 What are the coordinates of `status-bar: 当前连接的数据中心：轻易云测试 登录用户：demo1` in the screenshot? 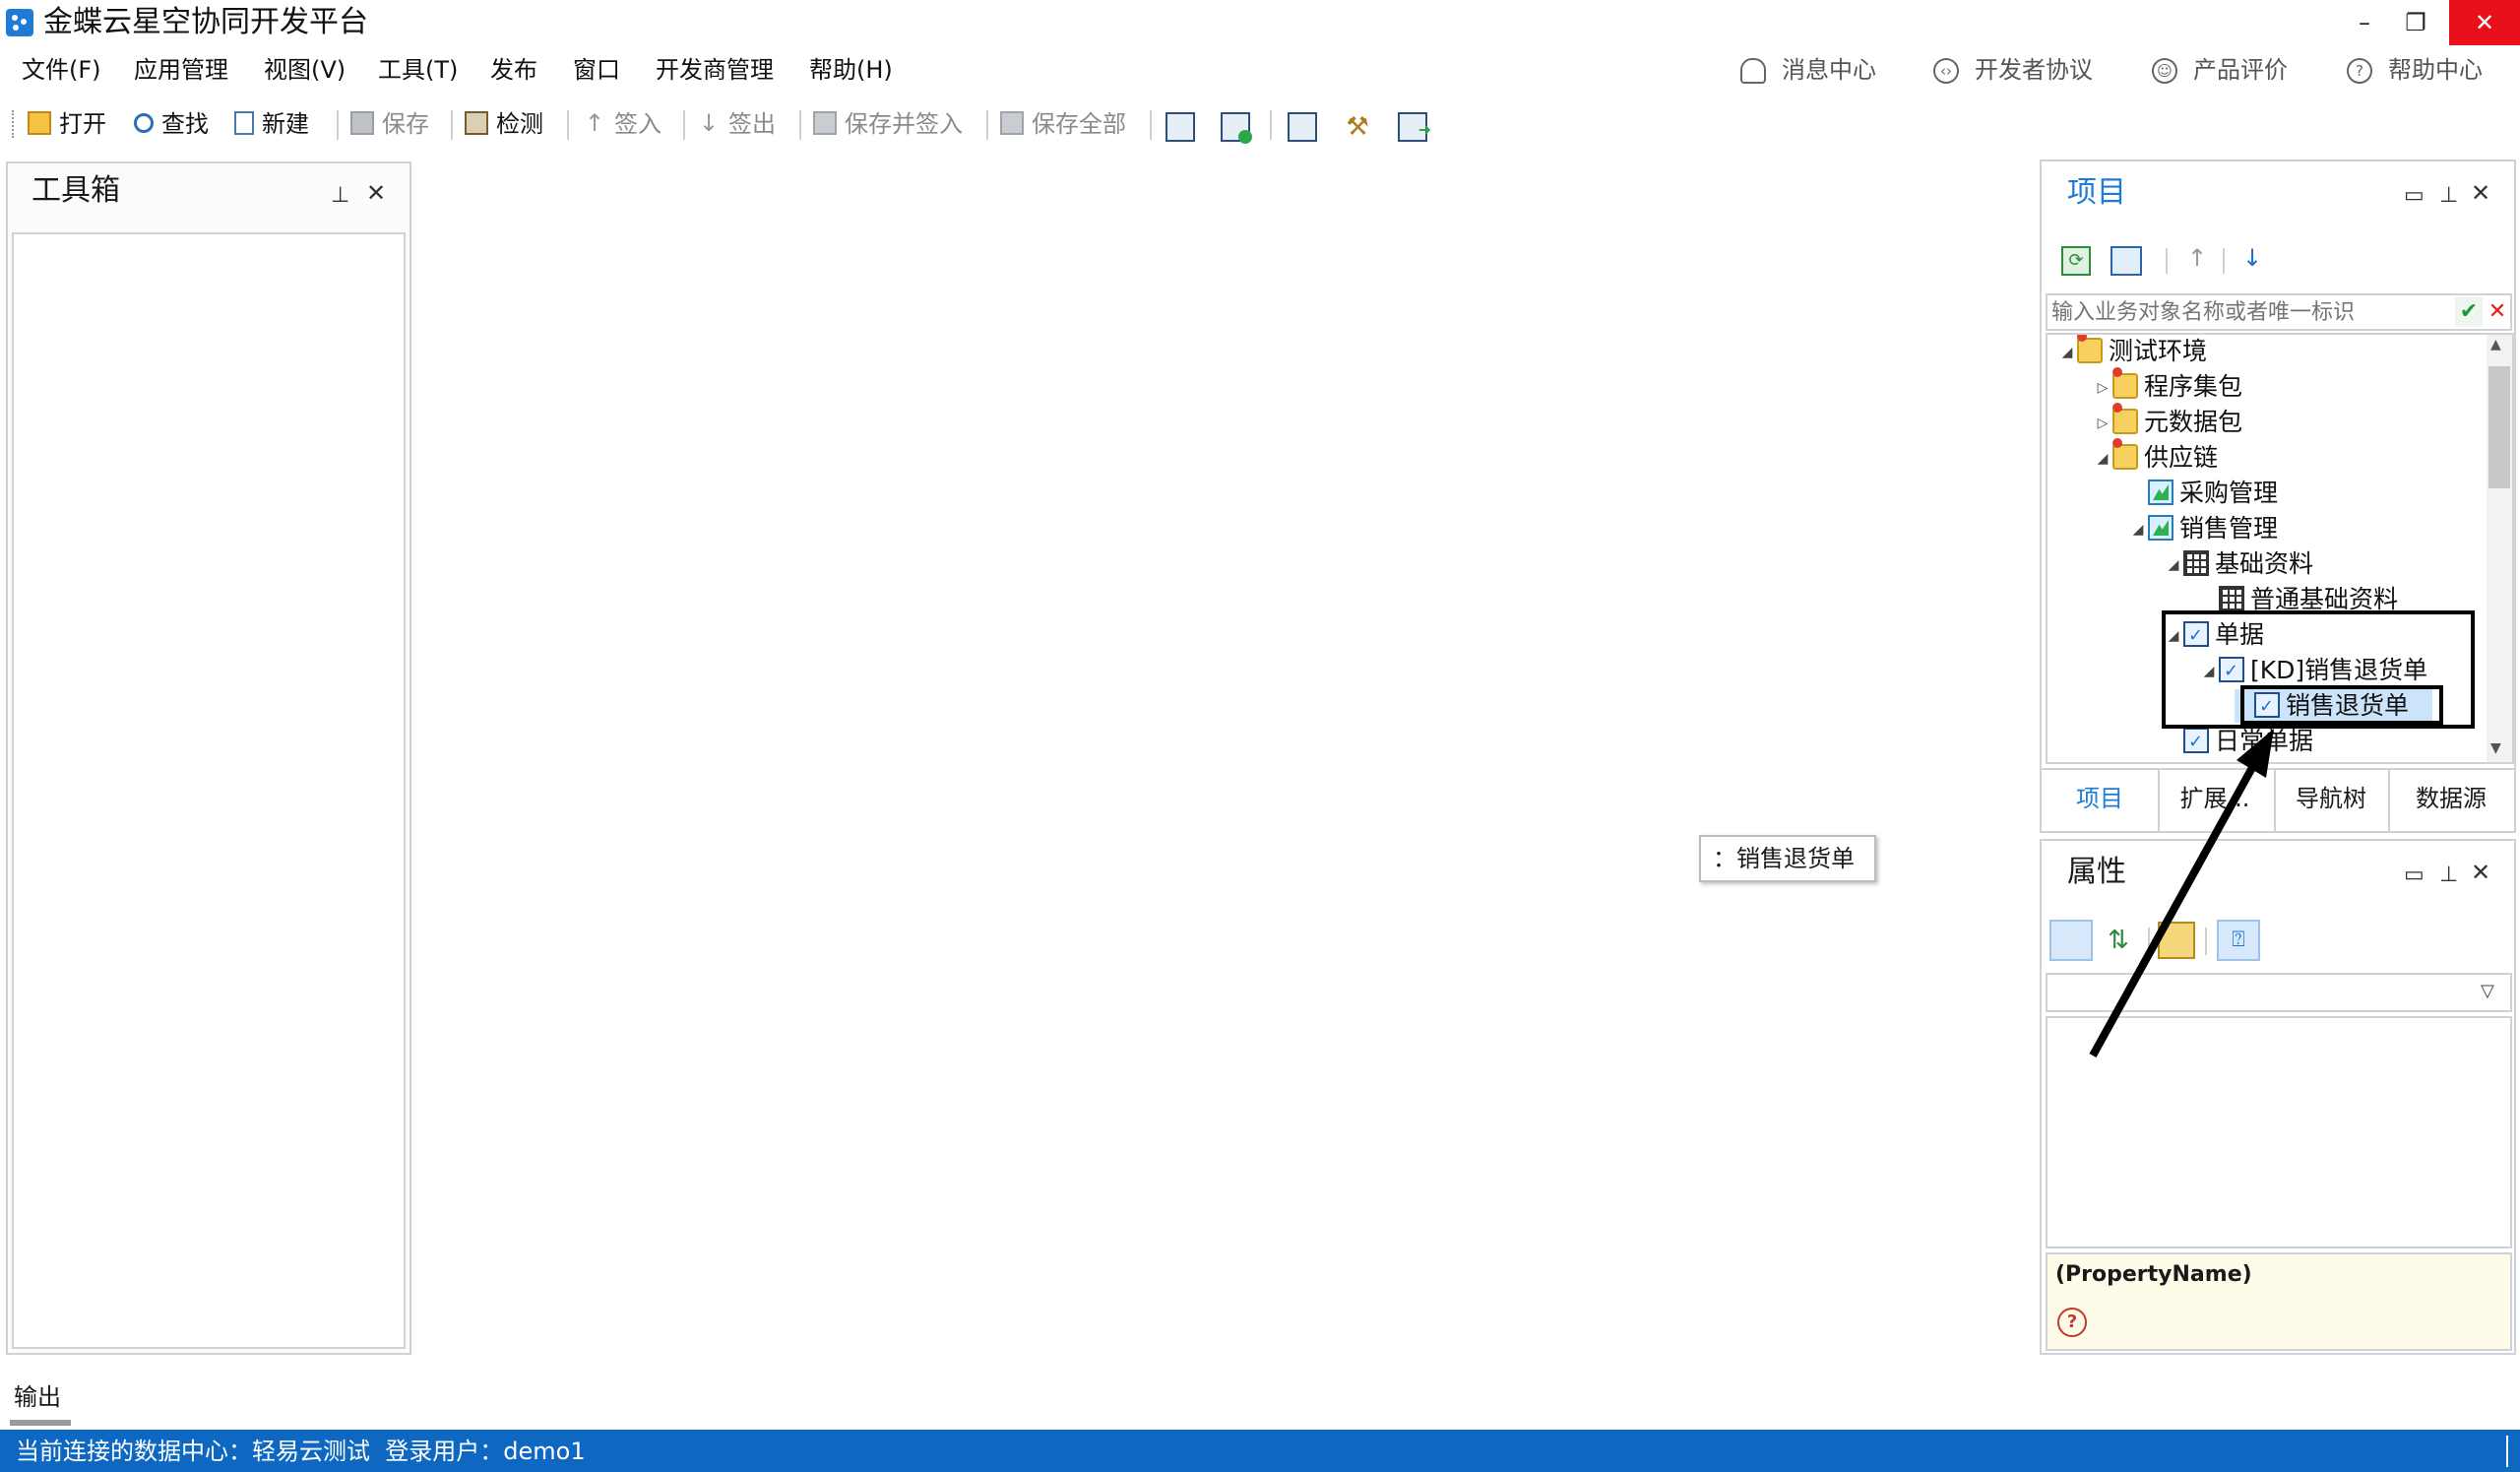 It's located at (1260, 1451).